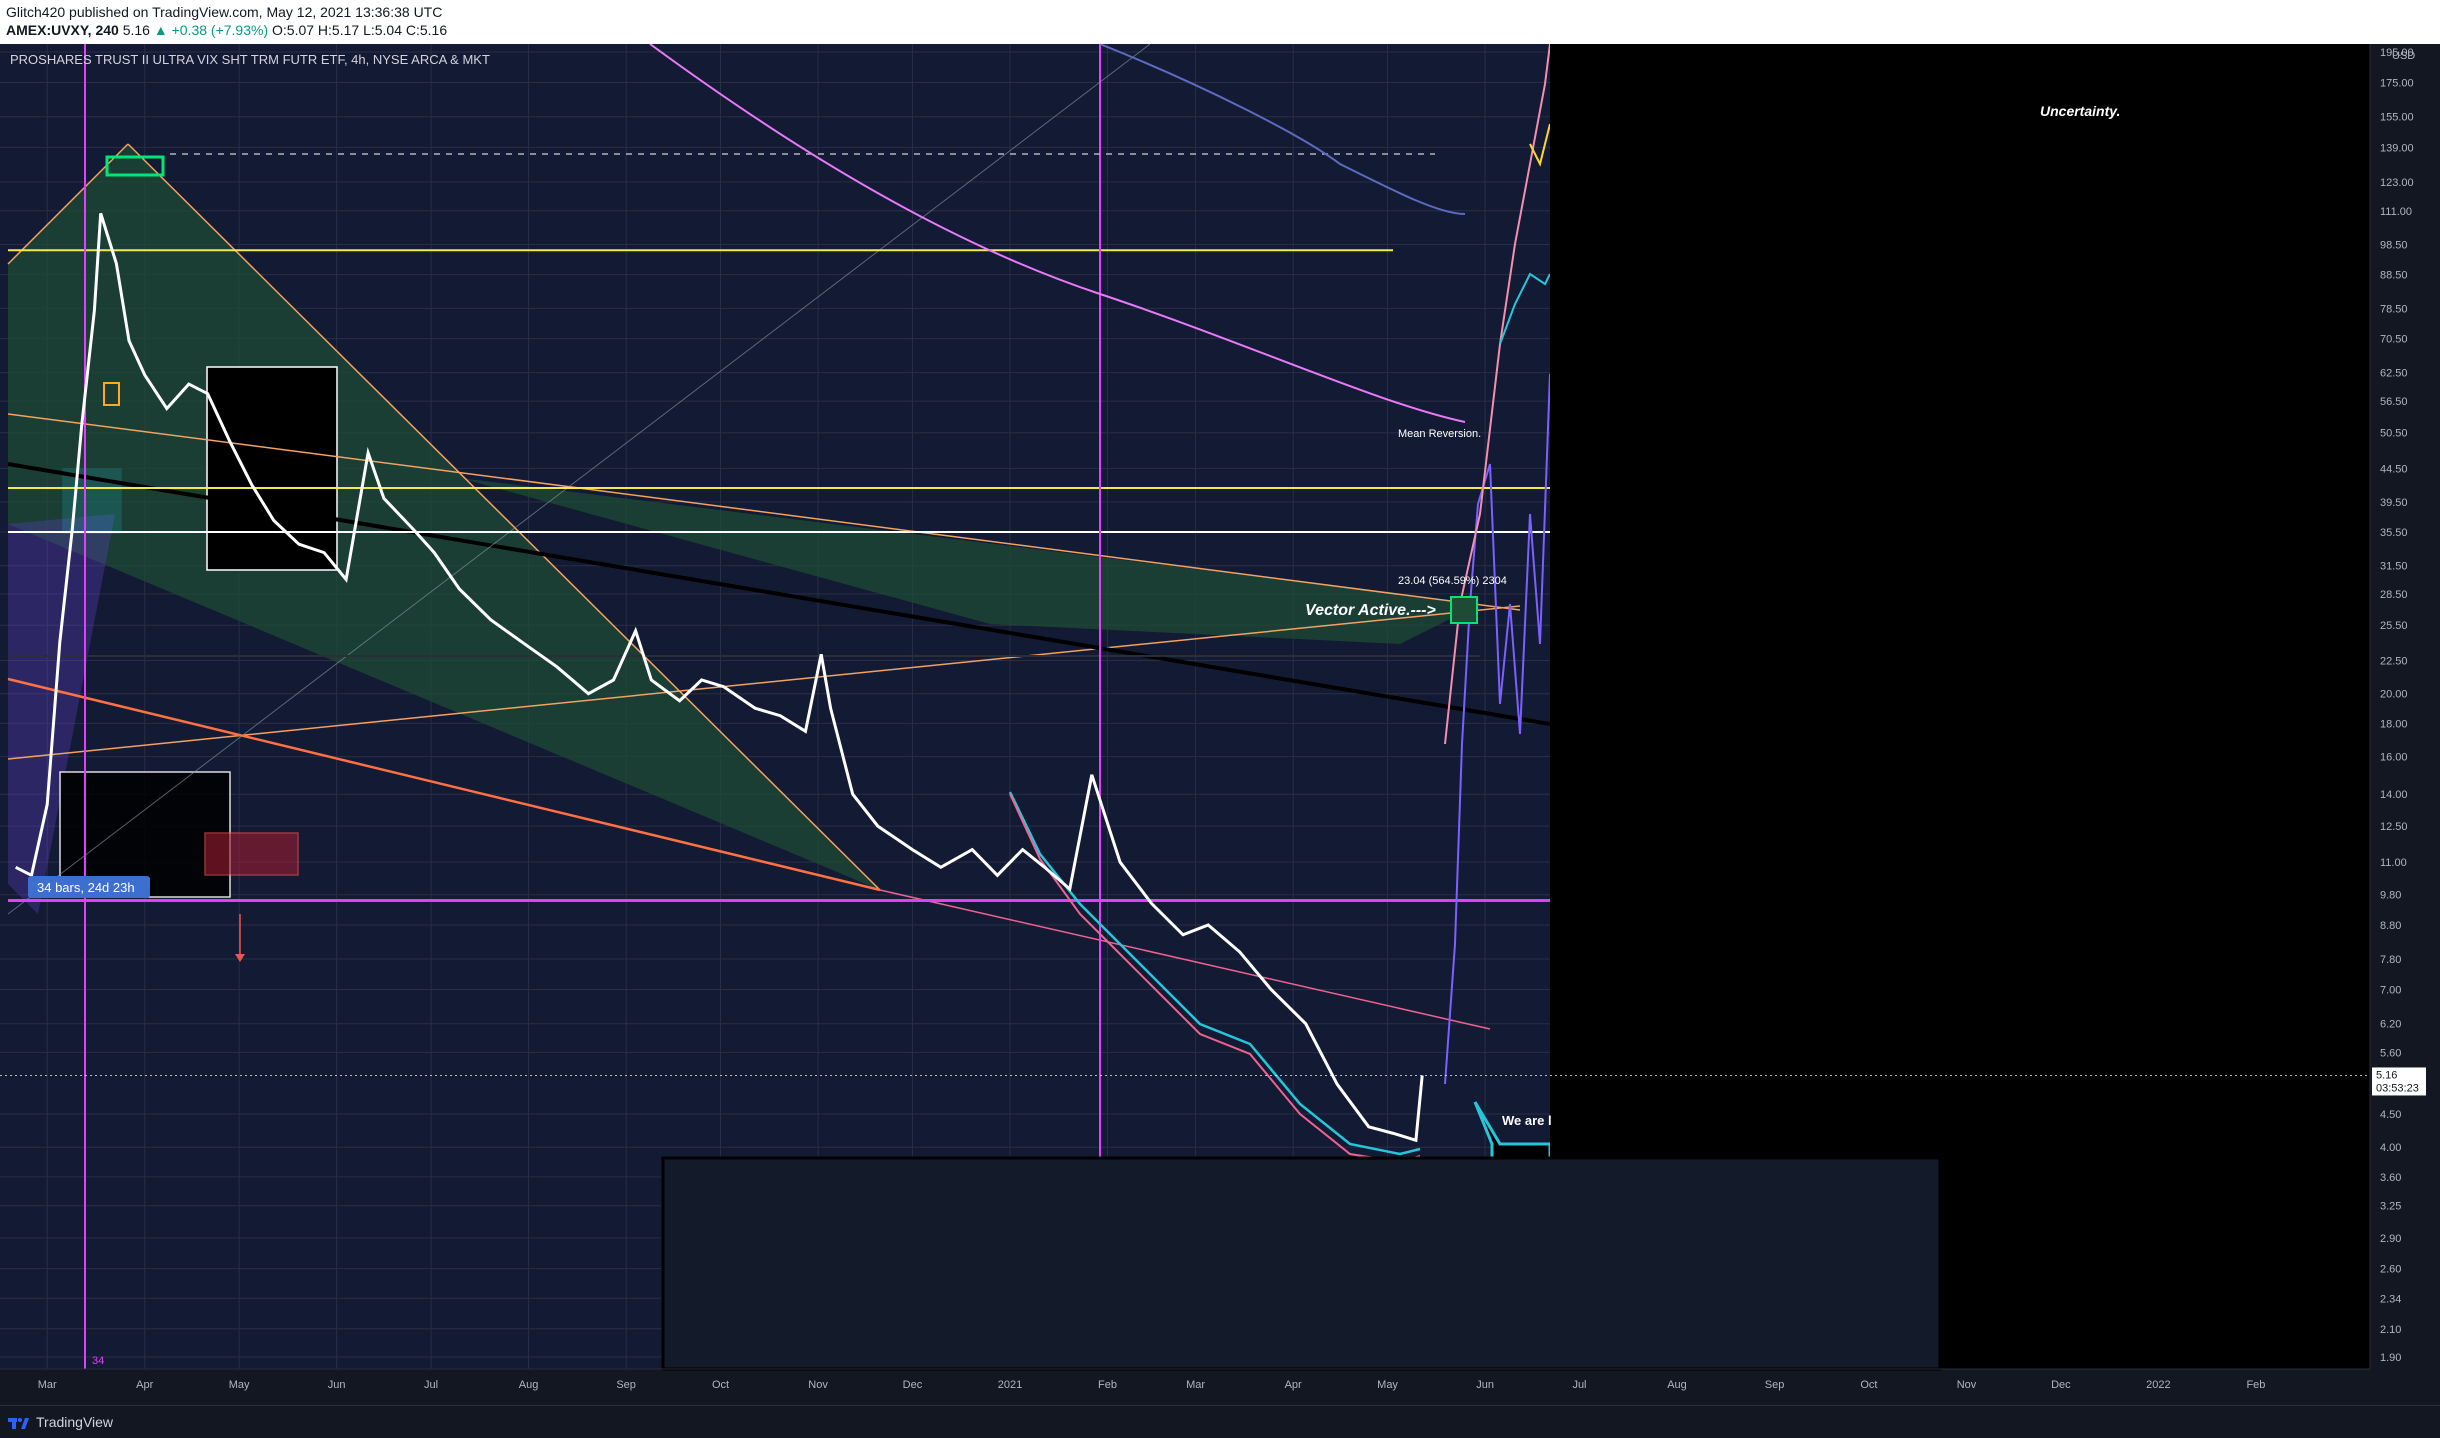 Image resolution: width=2440 pixels, height=1438 pixels. Describe the element at coordinates (2397, 53) in the screenshot. I see `price-tick-label: 195.00` at that location.